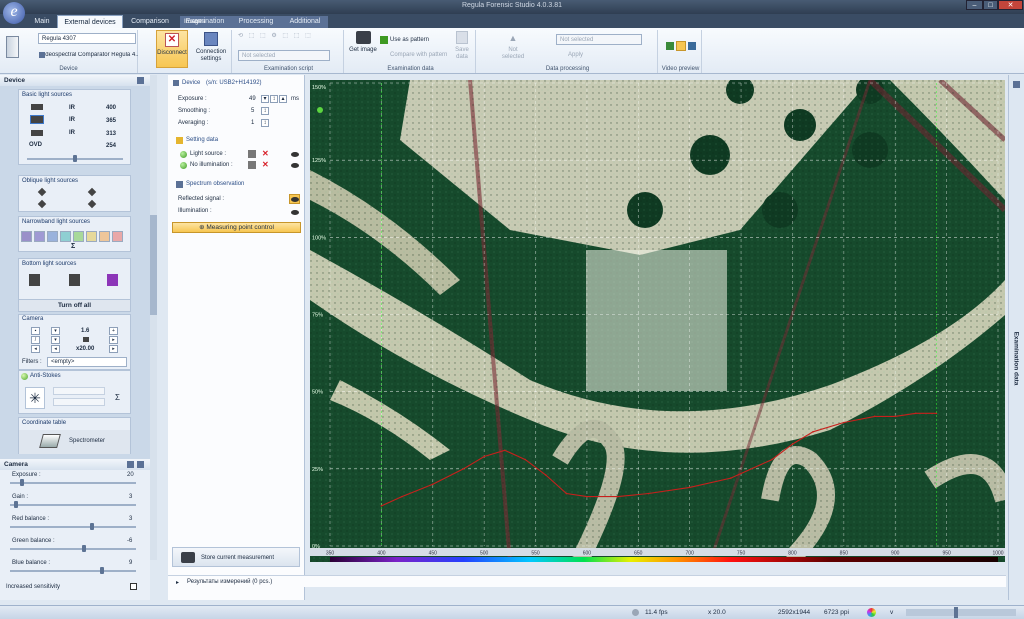  I want to click on green-balance-slider, so click(73, 549).